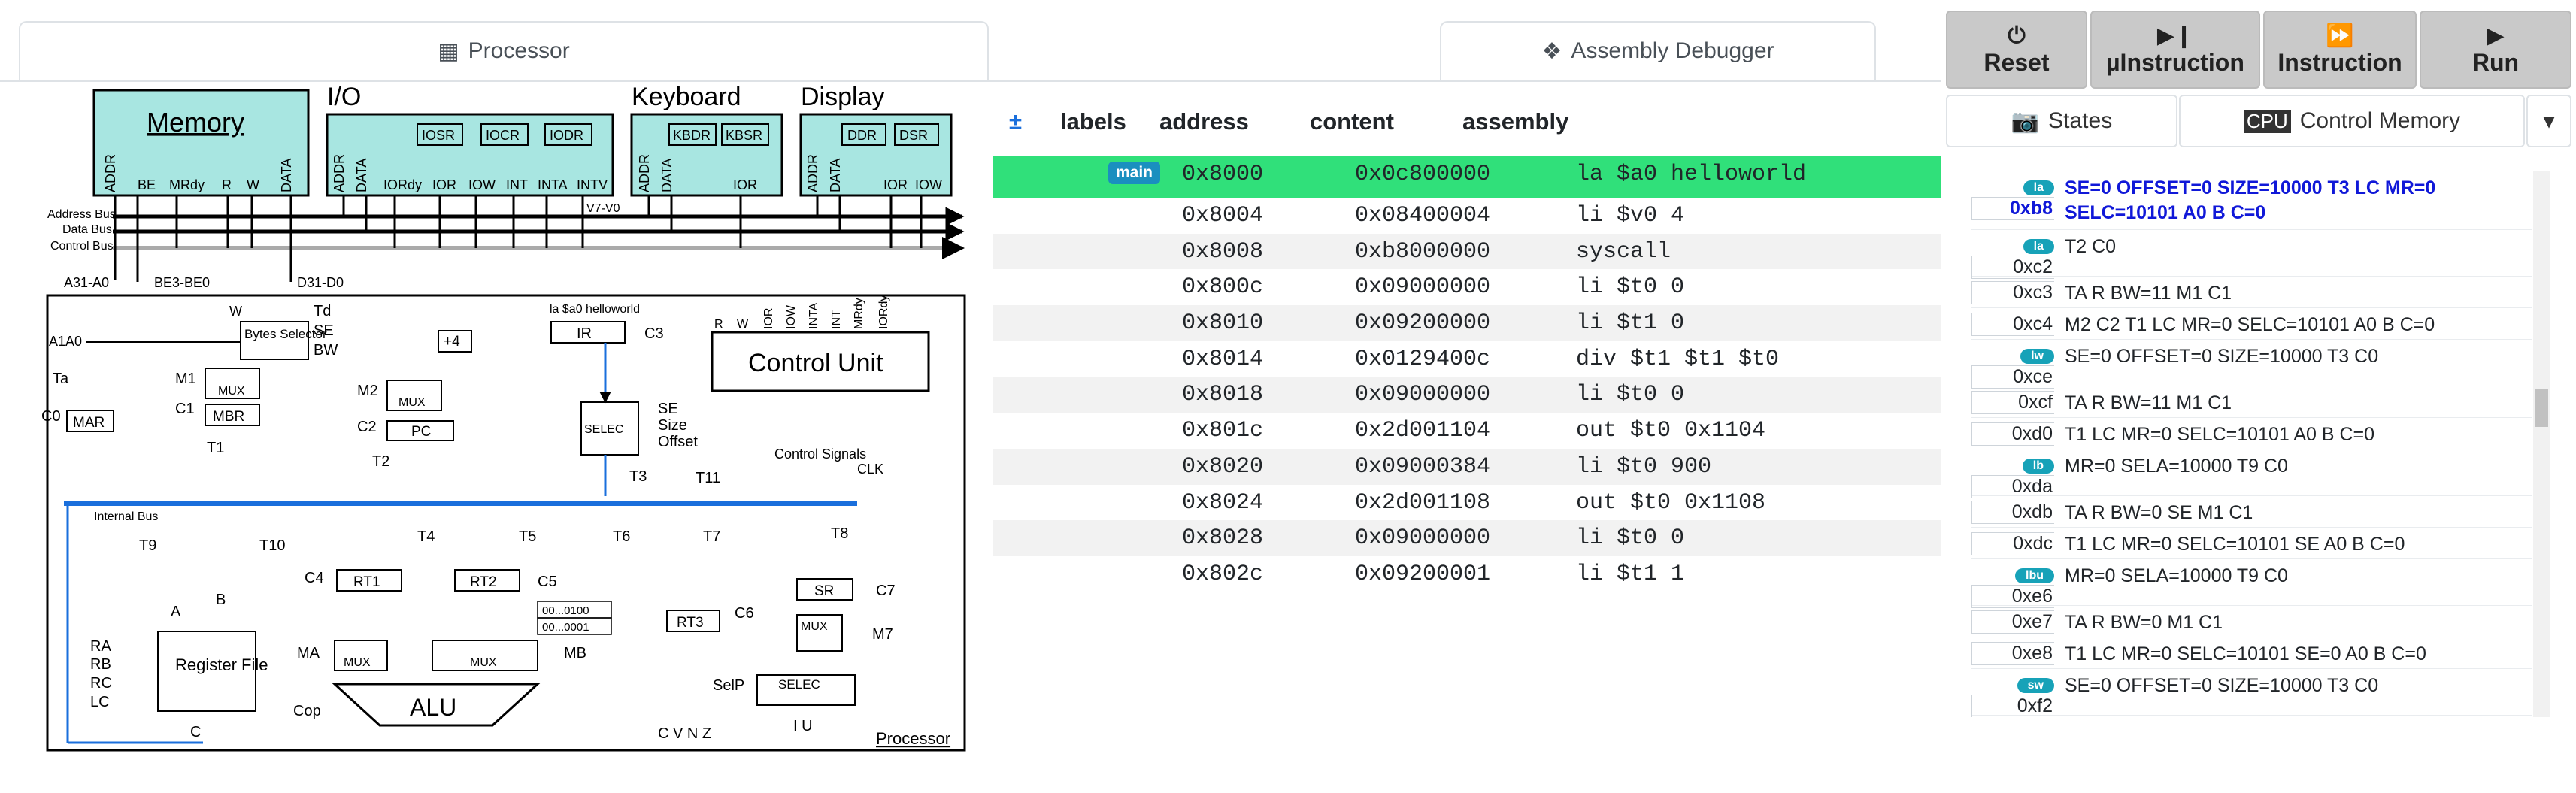 This screenshot has width=2576, height=793. I want to click on instruction-button: ⏩ Instruction, so click(2340, 50).